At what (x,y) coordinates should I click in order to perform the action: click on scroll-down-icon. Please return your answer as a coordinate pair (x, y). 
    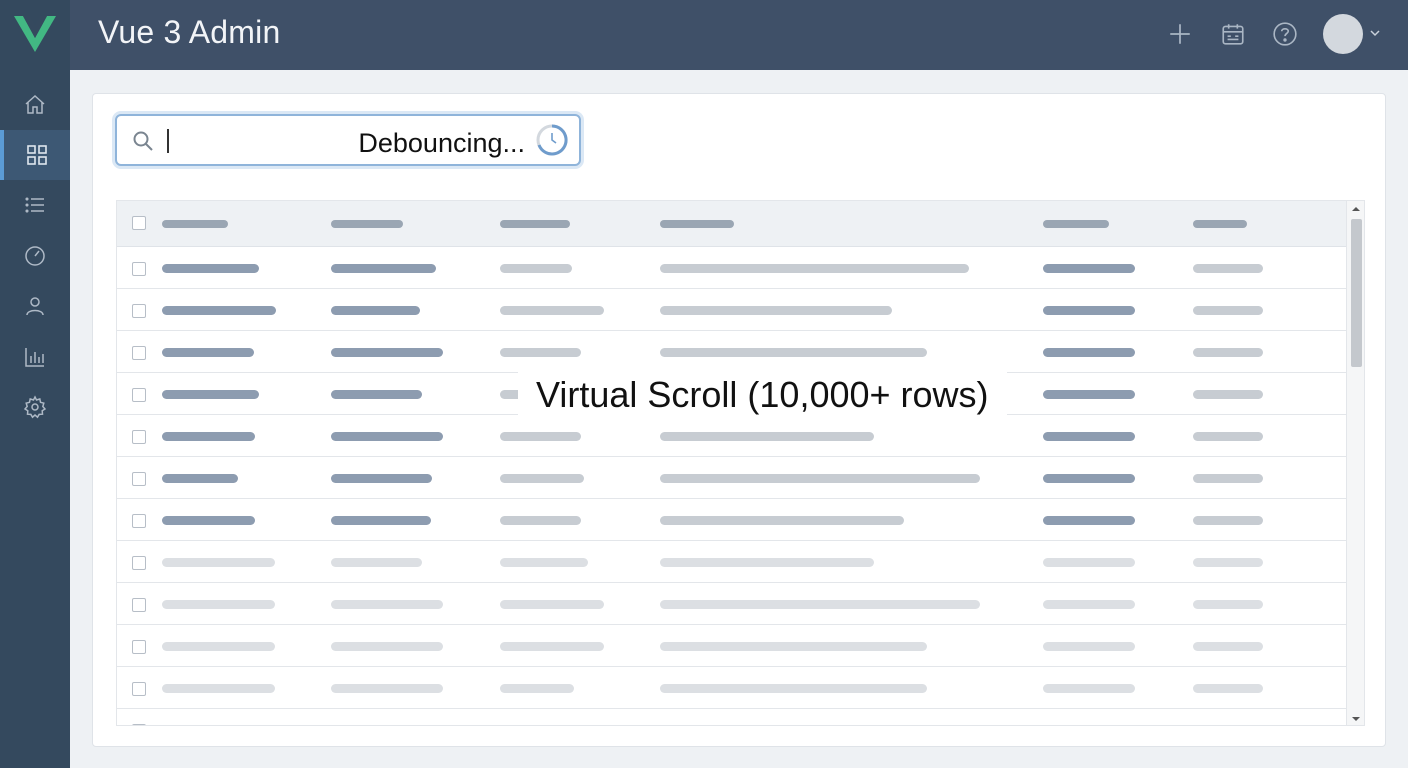
    Looking at the image, I should click on (1356, 719).